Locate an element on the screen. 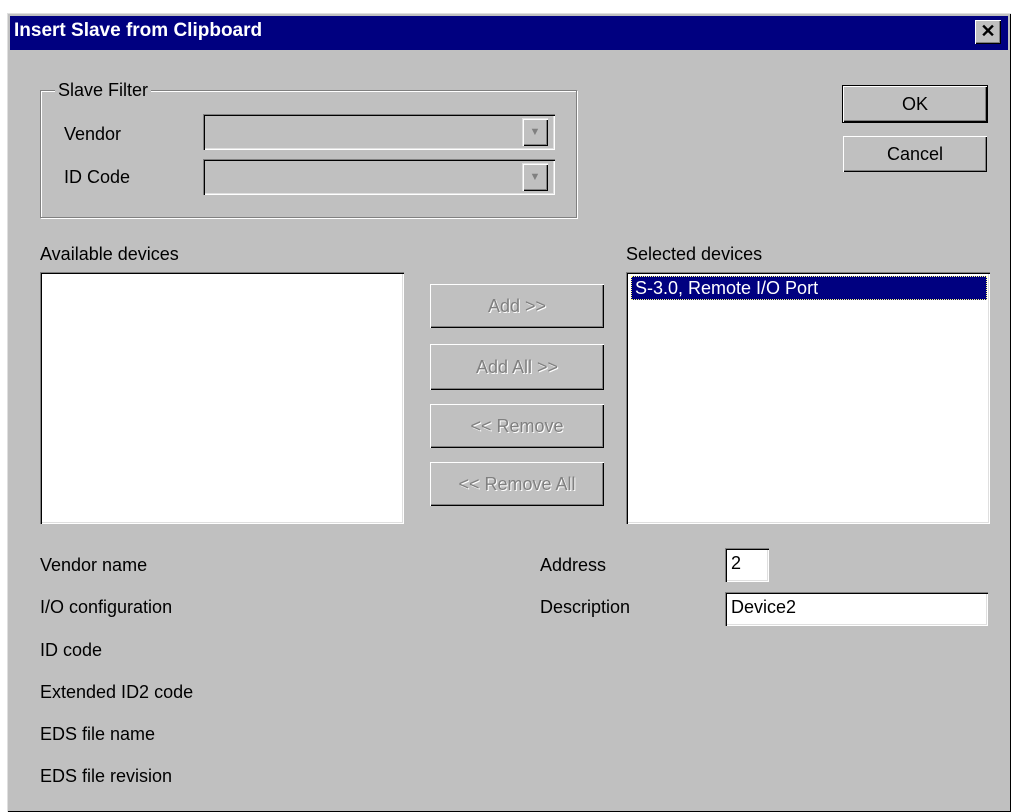 The image size is (1013, 812). selected-devices-label: Selected devices is located at coordinates (694, 254).